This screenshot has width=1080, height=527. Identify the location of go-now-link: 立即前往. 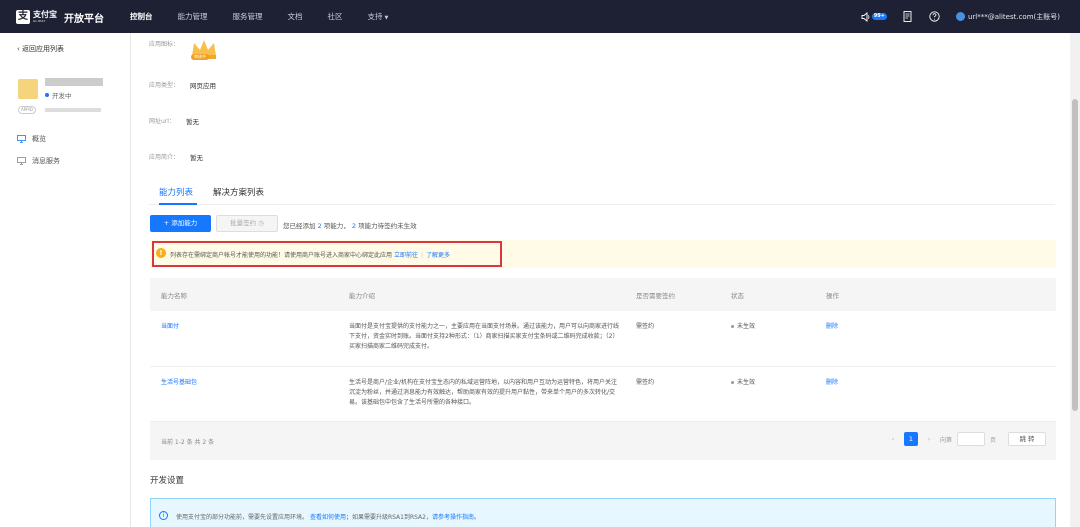
(406, 255).